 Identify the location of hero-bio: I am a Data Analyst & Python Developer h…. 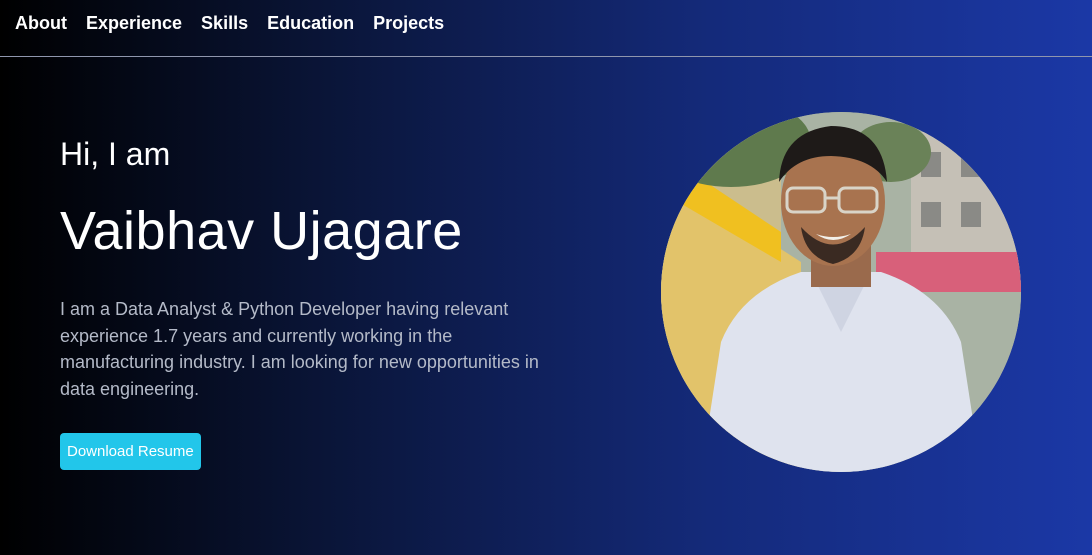
(299, 349).